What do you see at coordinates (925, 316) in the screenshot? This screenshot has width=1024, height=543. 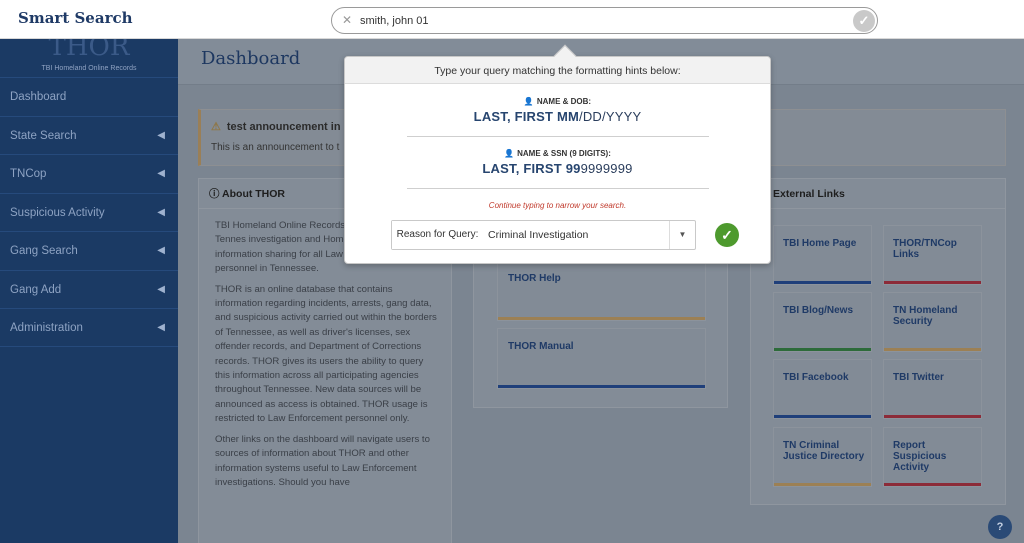 I see `link-label: TN Homeland Security` at bounding box center [925, 316].